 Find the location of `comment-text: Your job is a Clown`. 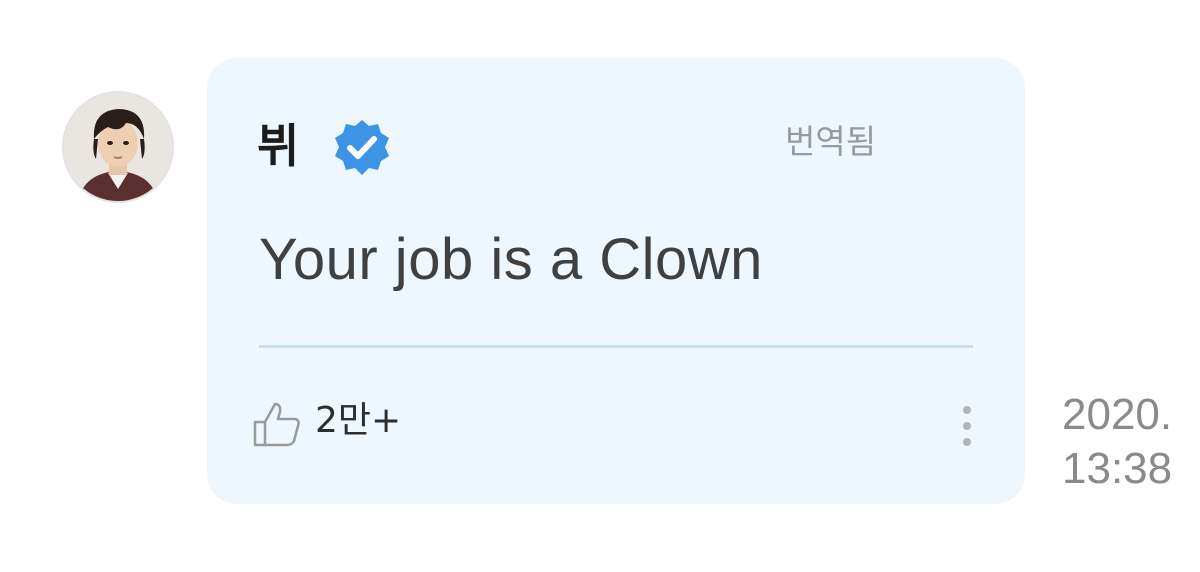

comment-text: Your job is a Clown is located at coordinates (511, 259).